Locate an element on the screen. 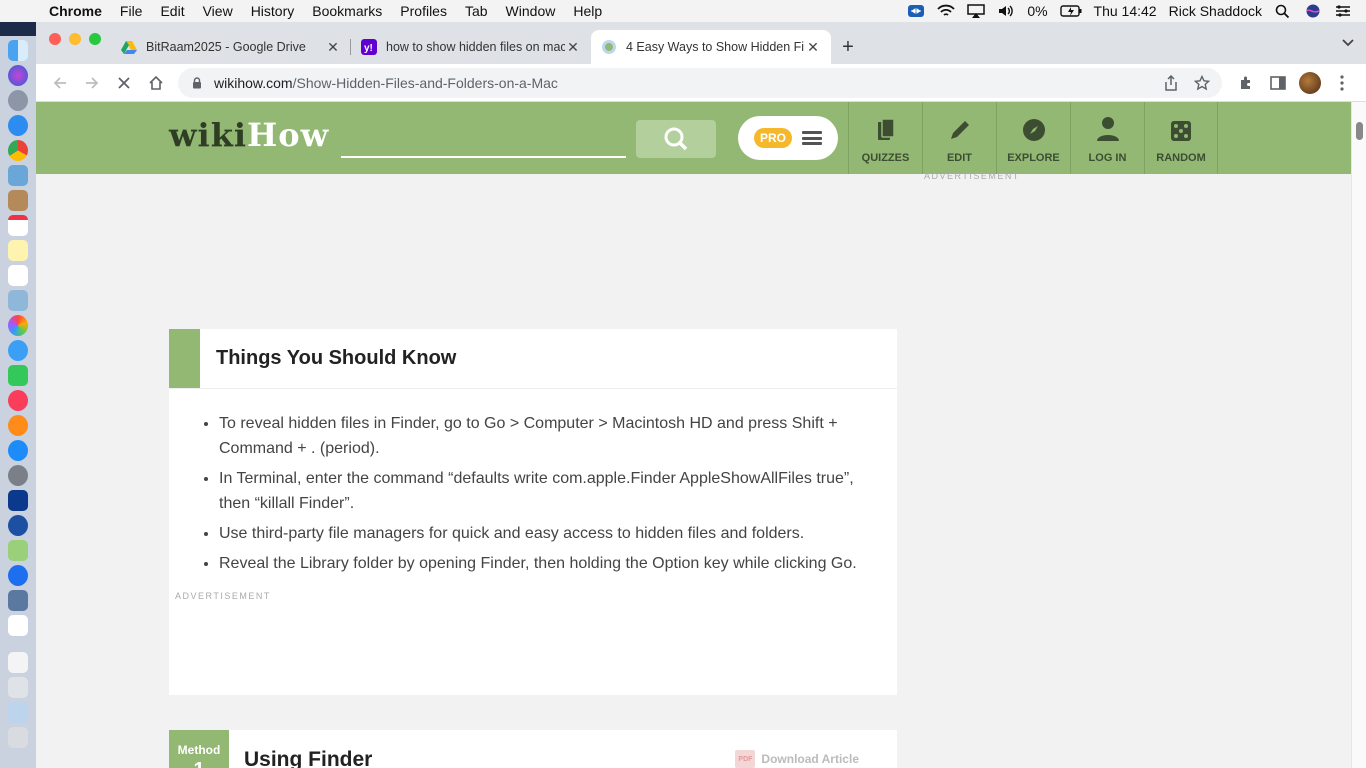 The height and width of the screenshot is (768, 1366). nav-random: RANDOM is located at coordinates (1181, 138).